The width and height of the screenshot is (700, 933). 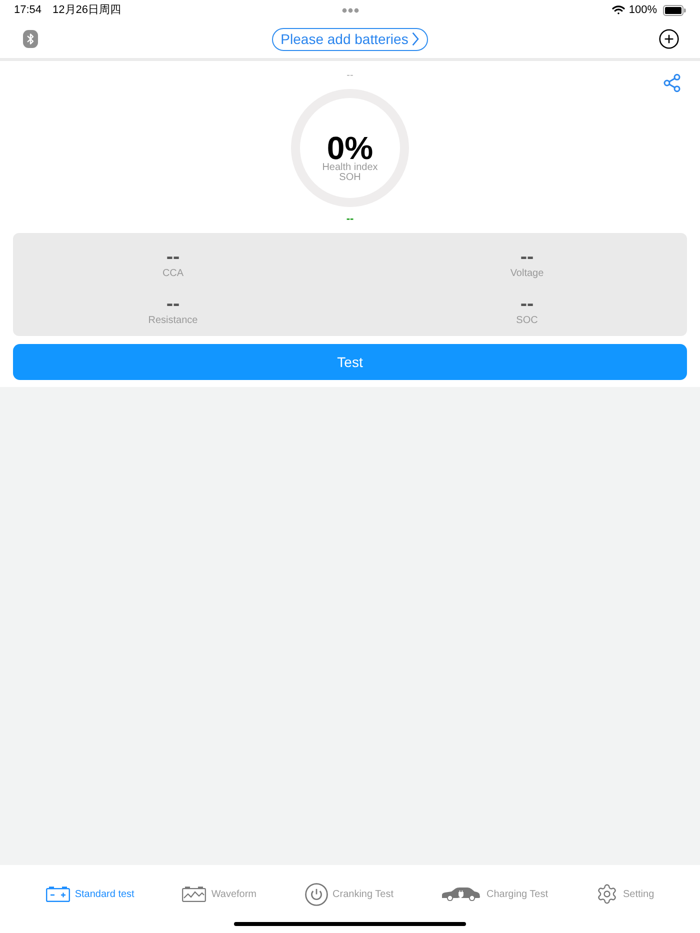 I want to click on chevron-right-icon, so click(x=416, y=39).